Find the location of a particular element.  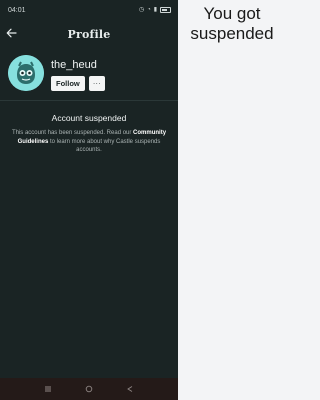

status-bar: 04:01 ◷ ◔ ▮ is located at coordinates (89, 10).